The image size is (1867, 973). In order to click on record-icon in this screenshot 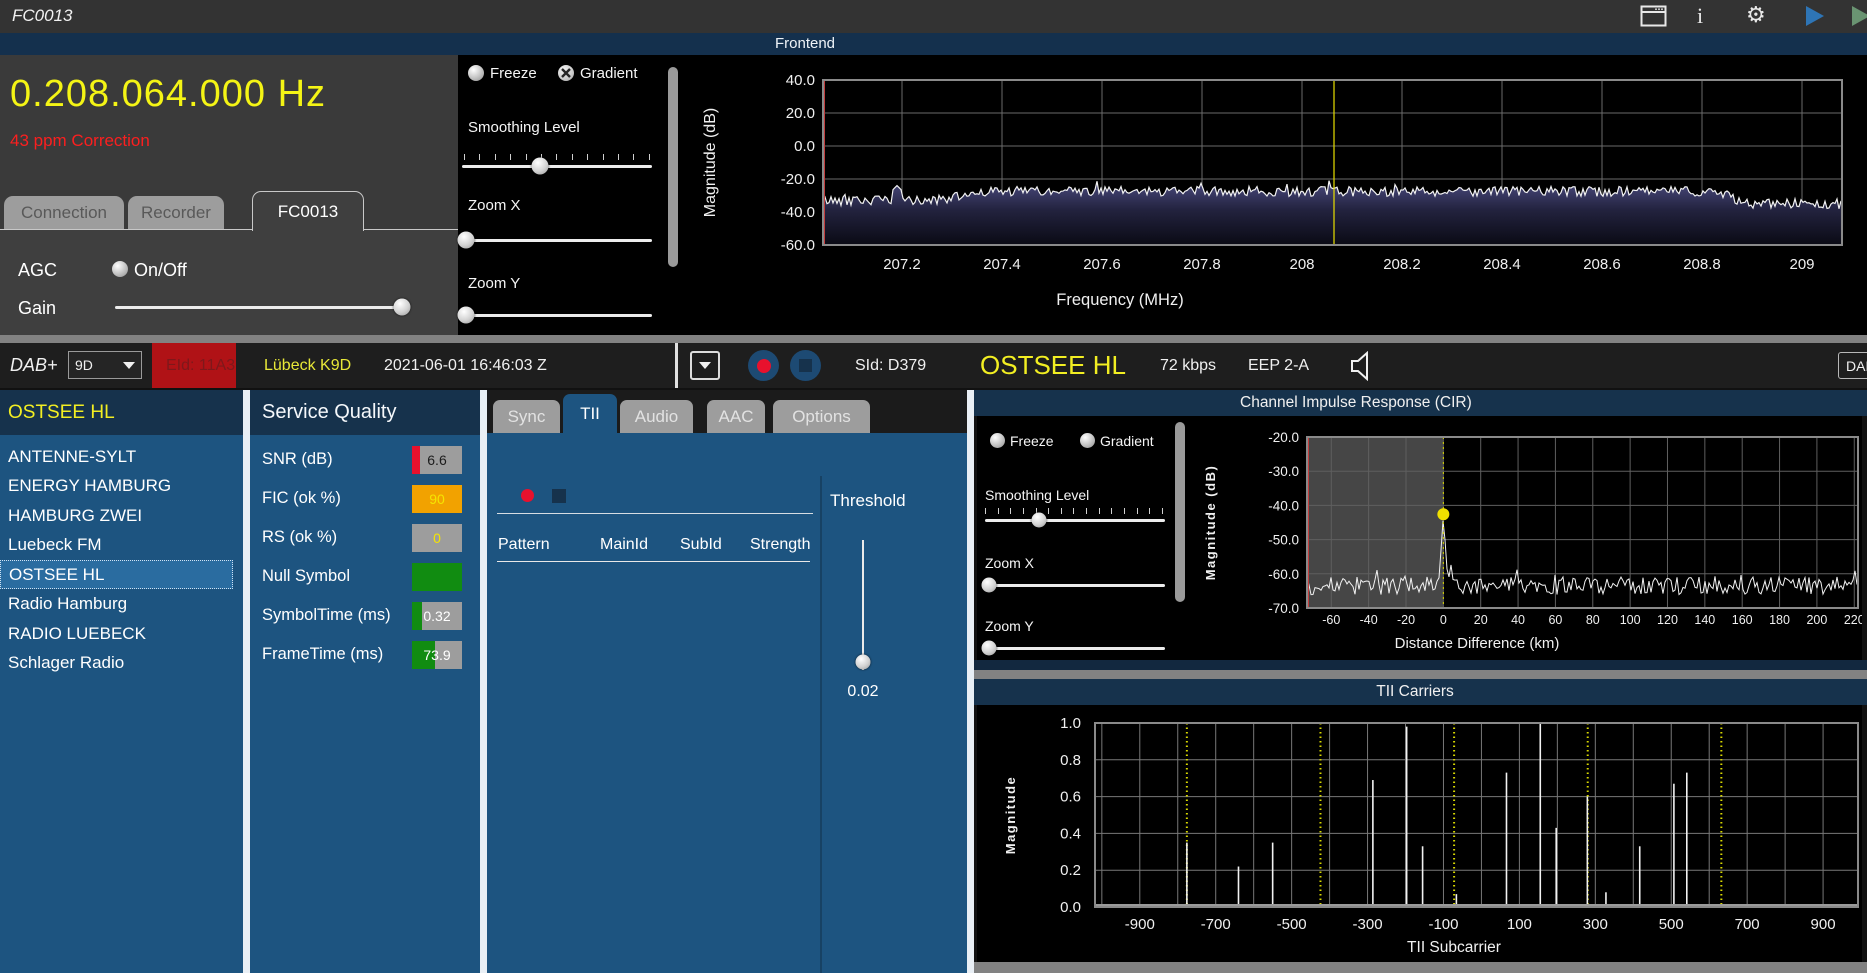, I will do `click(763, 365)`.